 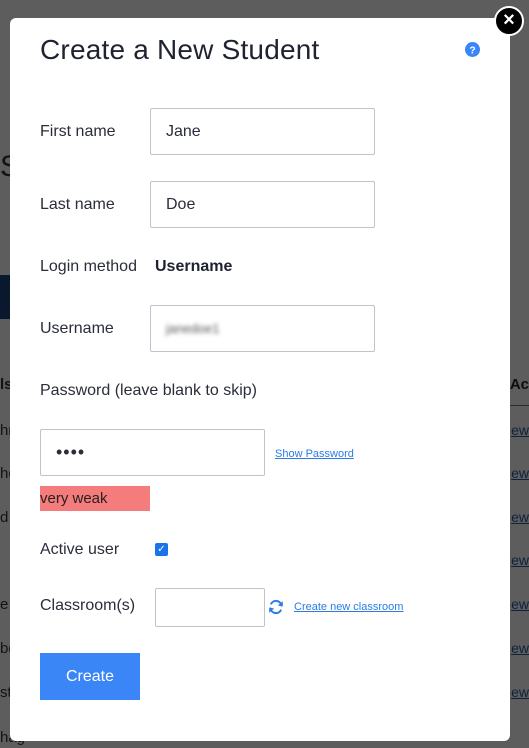 I want to click on last-name-input, so click(x=262, y=204).